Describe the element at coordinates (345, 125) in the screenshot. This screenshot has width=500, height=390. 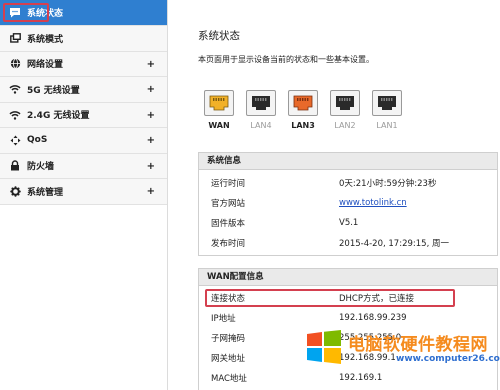
I see `port-label: LAN2` at that location.